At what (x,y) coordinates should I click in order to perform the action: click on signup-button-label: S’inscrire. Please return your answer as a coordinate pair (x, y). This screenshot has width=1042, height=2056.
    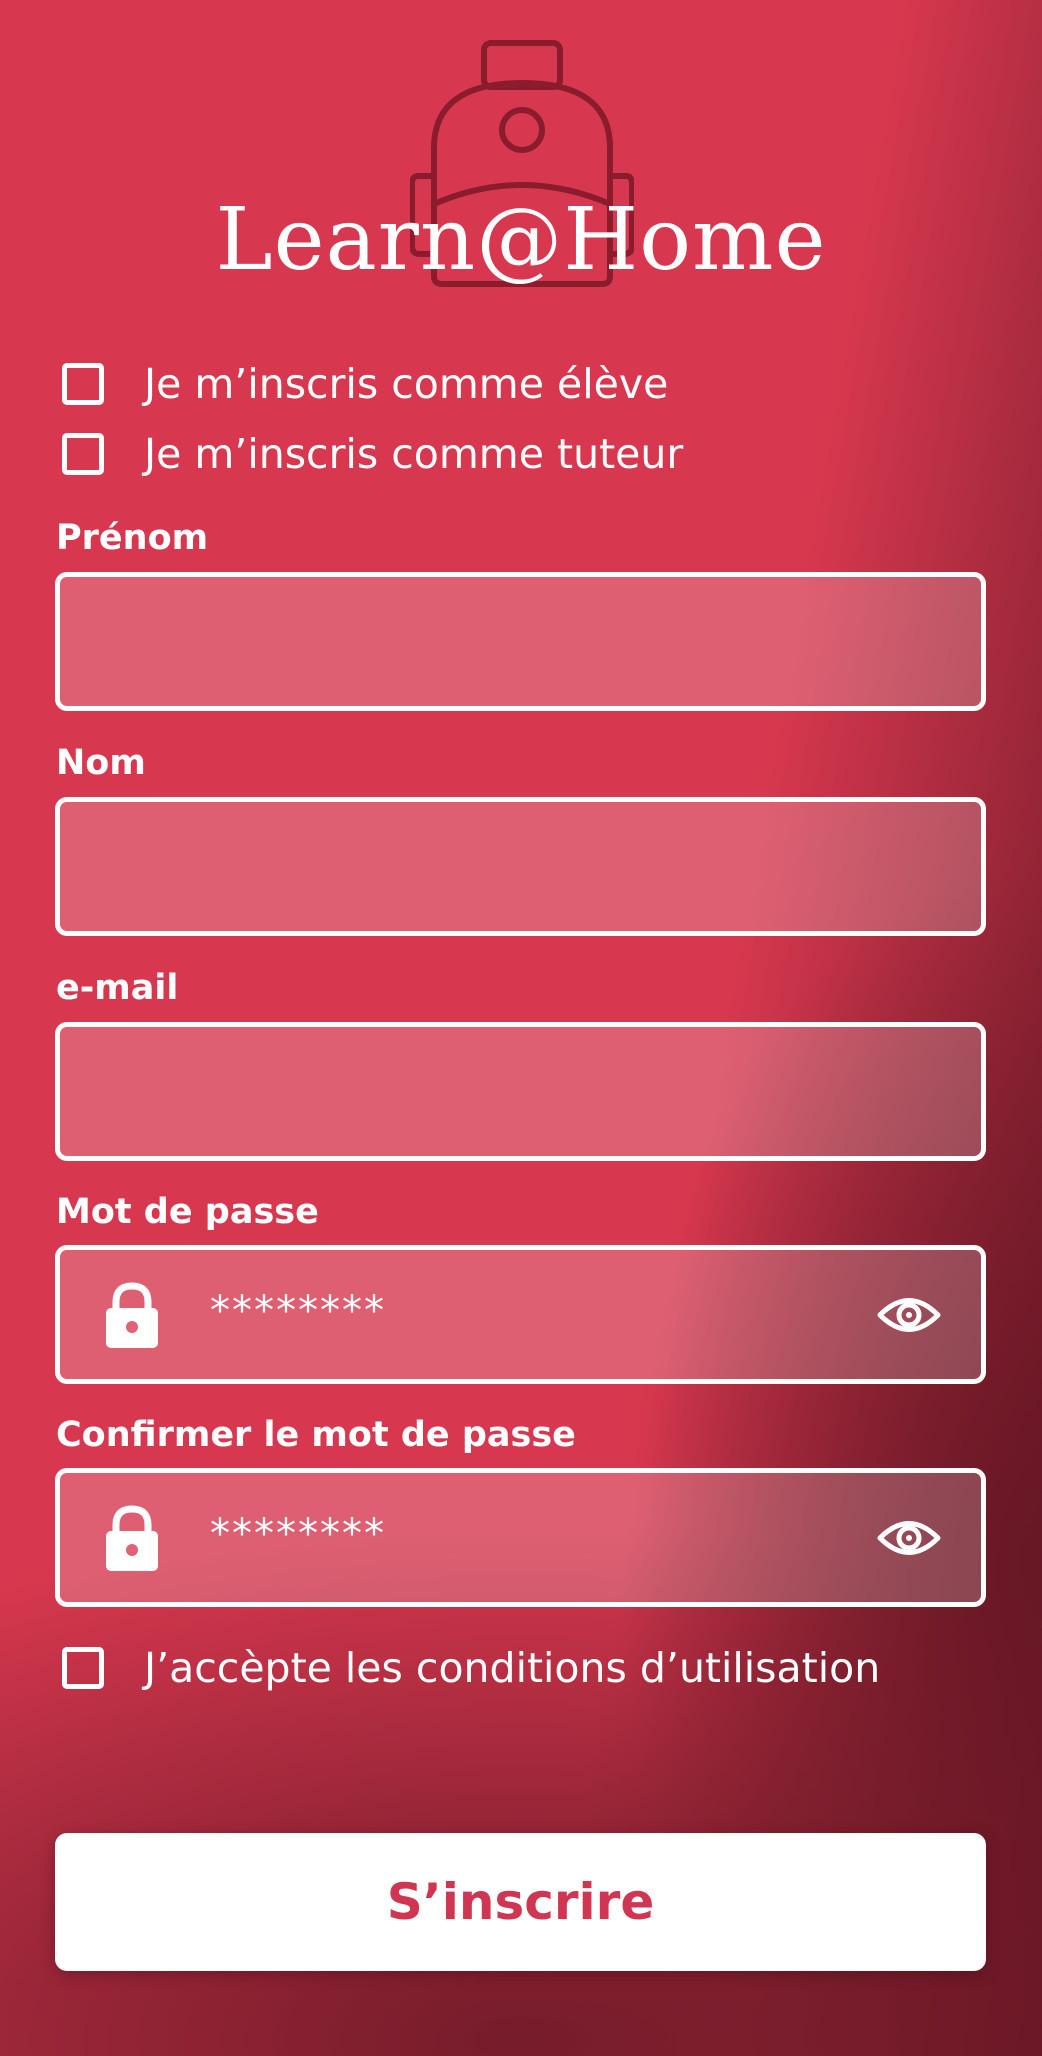
    Looking at the image, I should click on (520, 1902).